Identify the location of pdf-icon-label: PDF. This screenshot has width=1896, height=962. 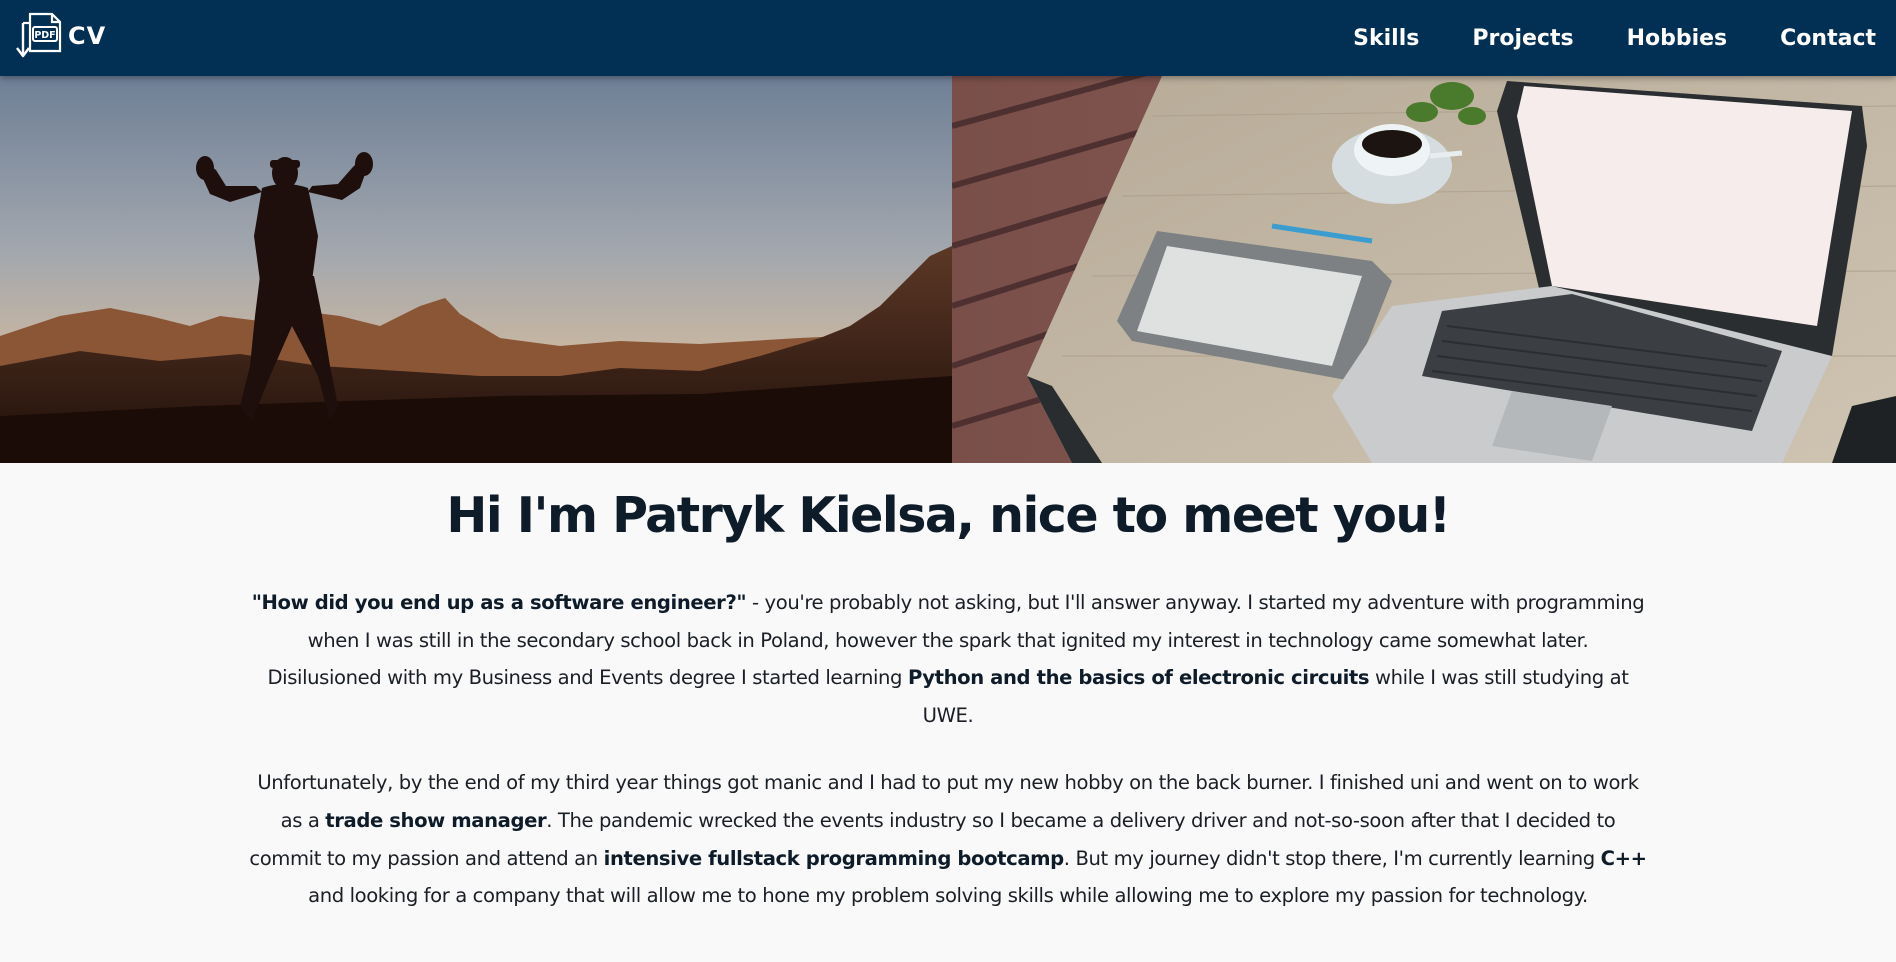
(44, 35).